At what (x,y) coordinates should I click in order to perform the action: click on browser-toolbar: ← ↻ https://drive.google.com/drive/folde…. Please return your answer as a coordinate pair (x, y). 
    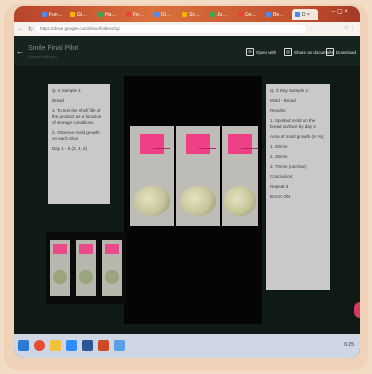
    Looking at the image, I should click on (187, 29).